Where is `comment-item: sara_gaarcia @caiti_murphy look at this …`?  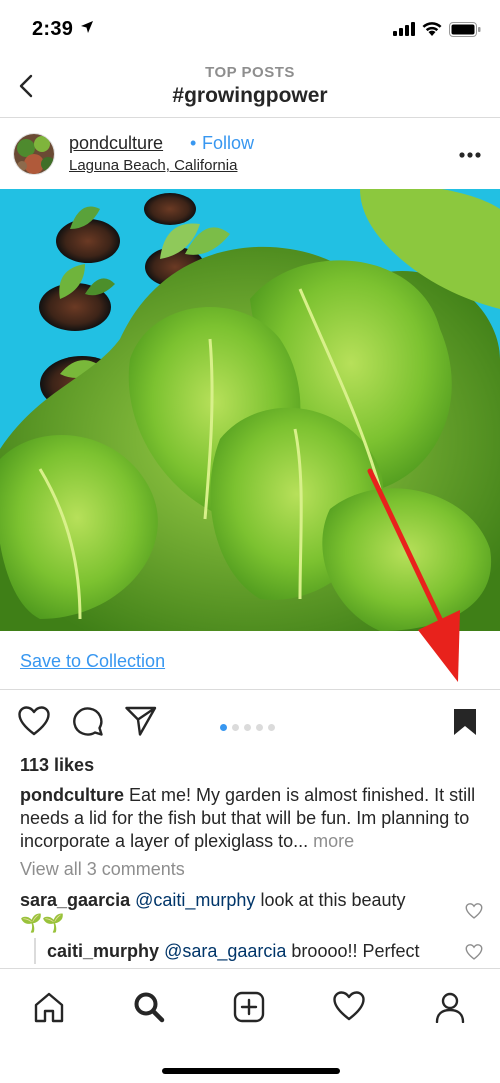
comment-item: sara_gaarcia @caiti_murphy look at this … is located at coordinates (240, 912).